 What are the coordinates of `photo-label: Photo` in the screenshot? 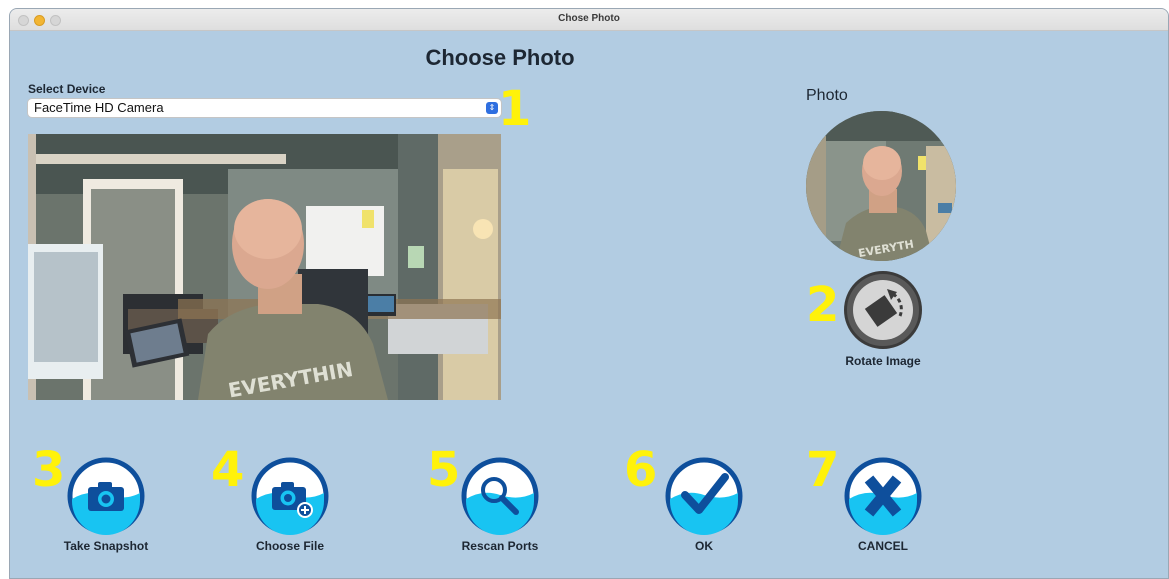 It's located at (827, 95).